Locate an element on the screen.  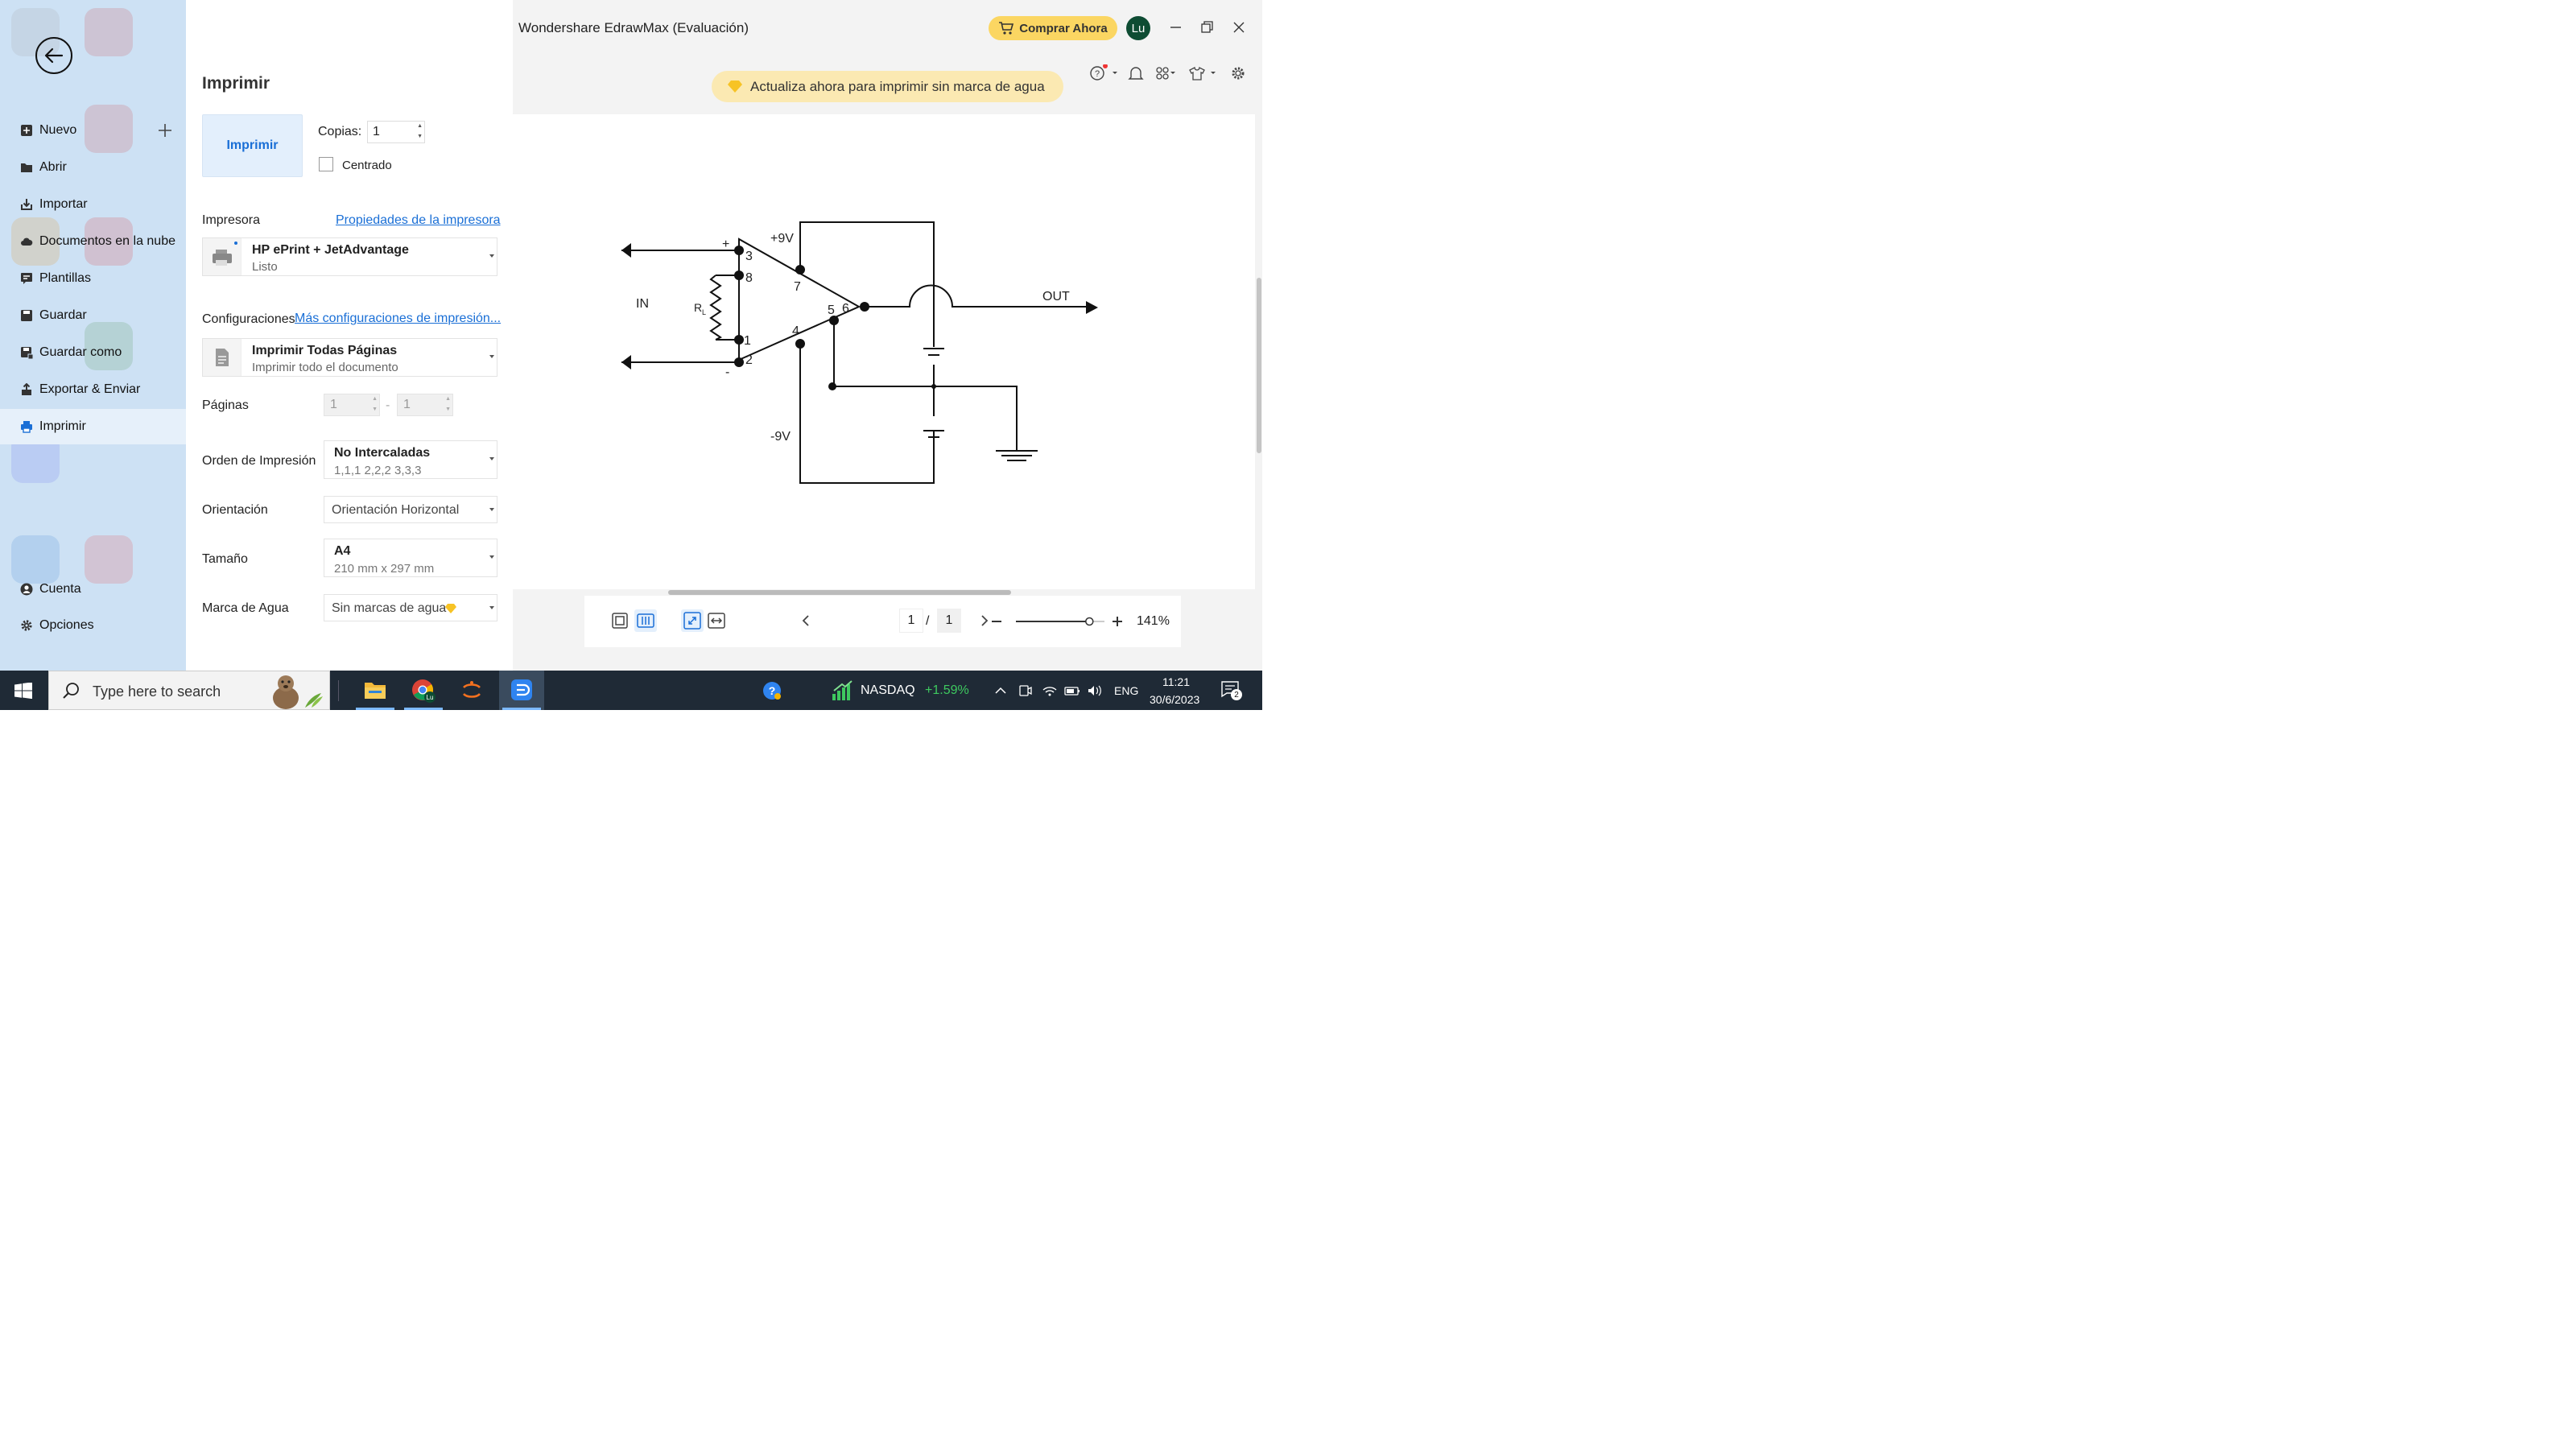
help-tray-icon: ? is located at coordinates (772, 690).